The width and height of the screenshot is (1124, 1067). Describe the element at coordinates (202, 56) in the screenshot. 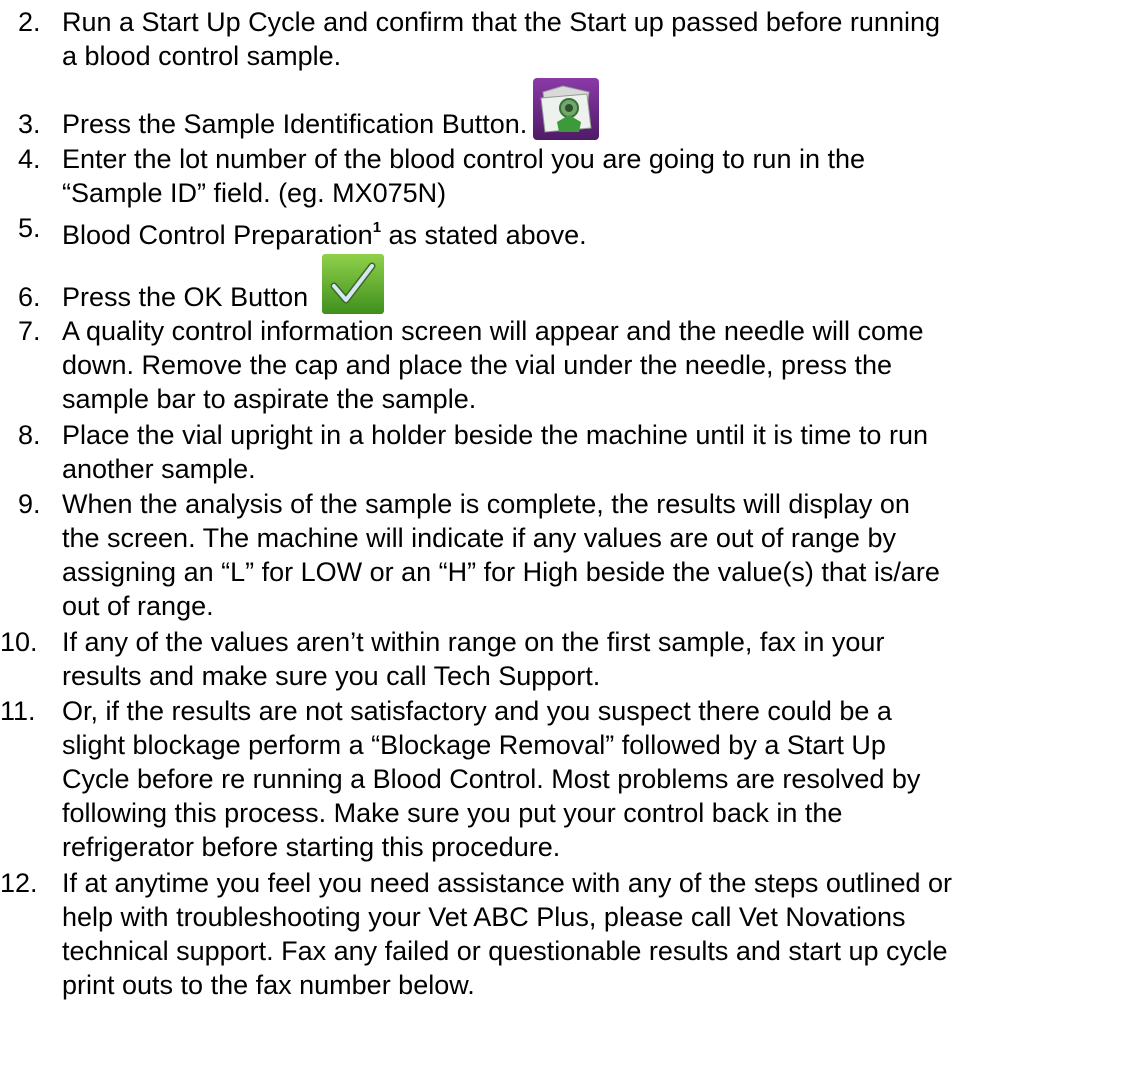

I see `step-line: a blood control sample.` at that location.